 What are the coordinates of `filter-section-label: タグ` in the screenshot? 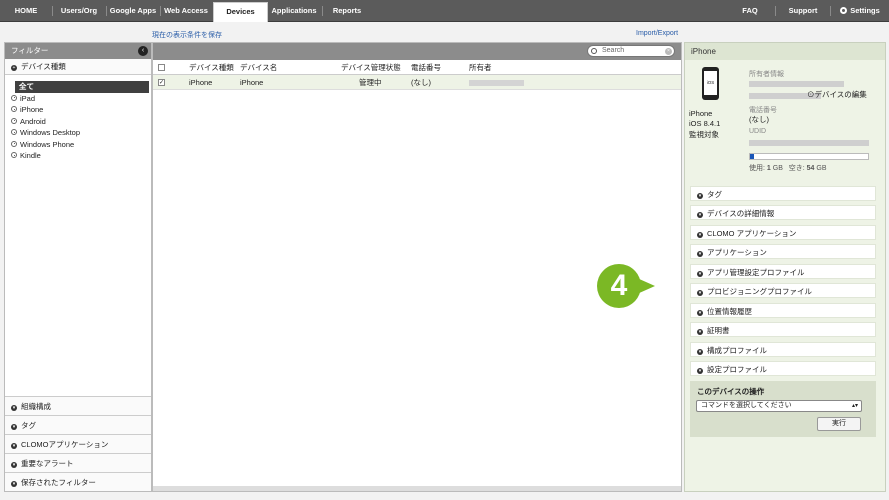 It's located at (28, 425).